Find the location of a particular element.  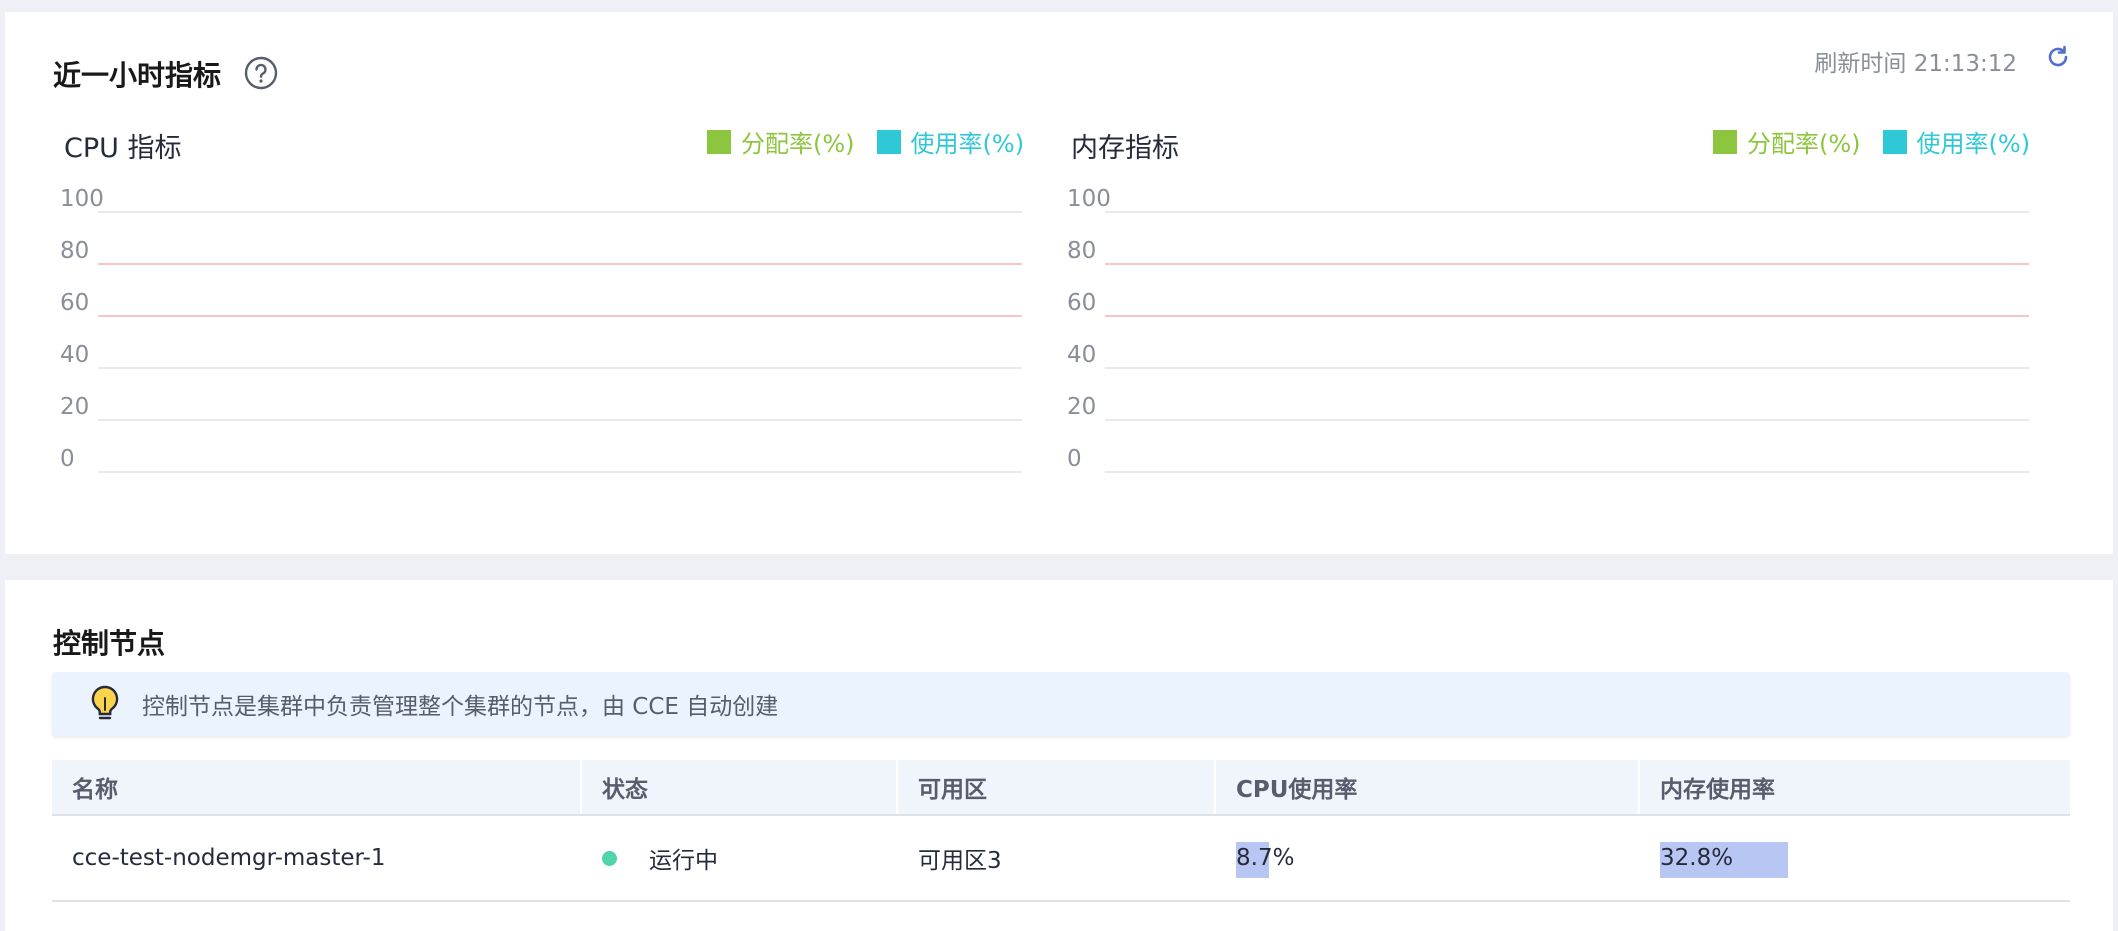

notice-text: 控制节点是集群中负责管理整个集群的节点，由 CCE 自动创建 is located at coordinates (460, 707).